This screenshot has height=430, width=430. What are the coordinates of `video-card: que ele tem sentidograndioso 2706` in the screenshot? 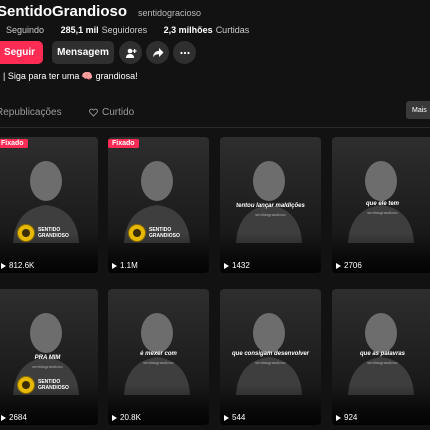 It's located at (381, 205).